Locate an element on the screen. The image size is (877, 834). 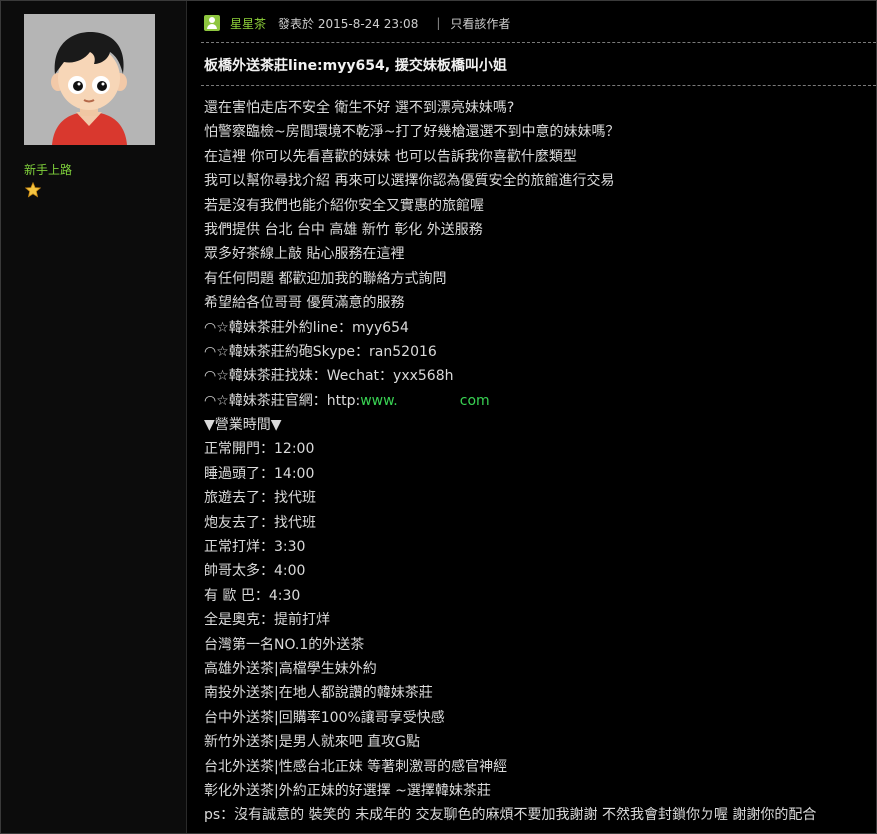
body-line: 帥哥太多：4:00 is located at coordinates (255, 571).